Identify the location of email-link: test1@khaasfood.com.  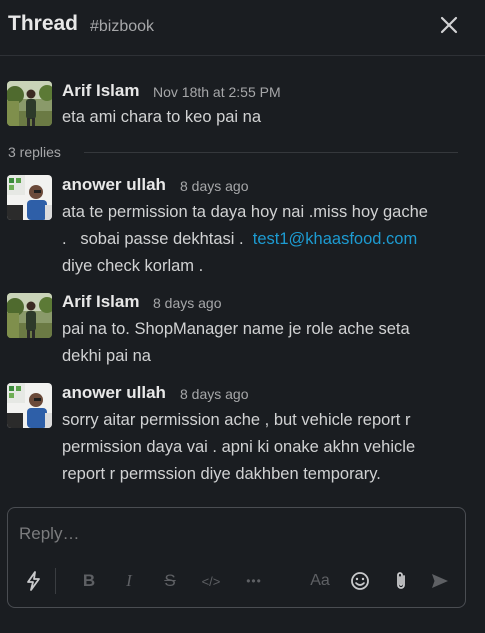
(335, 239).